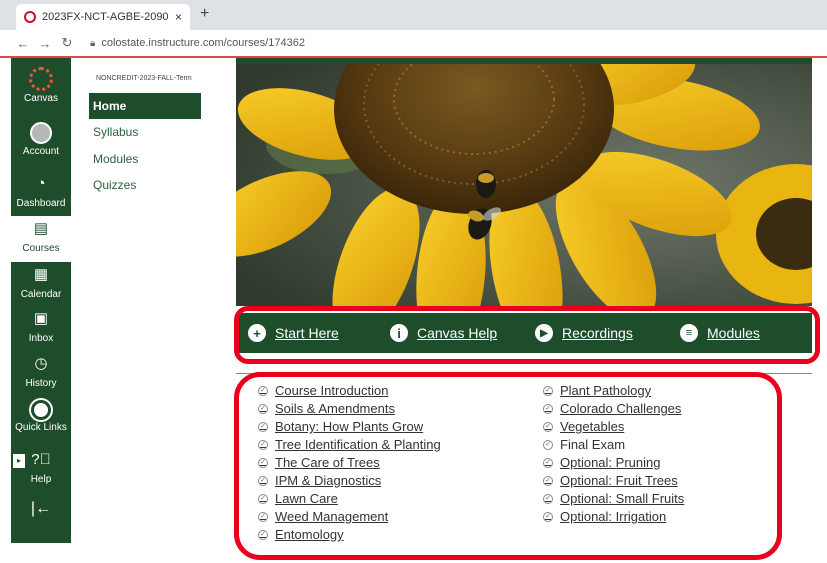 The width and height of the screenshot is (827, 563). What do you see at coordinates (19, 461) in the screenshot?
I see `expand-arrow-icon: ▸` at bounding box center [19, 461].